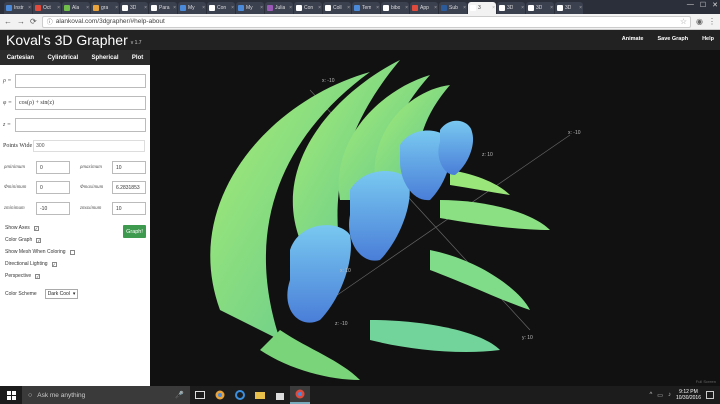 This screenshot has height=404, width=720. I want to click on directional-lighting-option: Directional Lighting ✓, so click(31, 264).